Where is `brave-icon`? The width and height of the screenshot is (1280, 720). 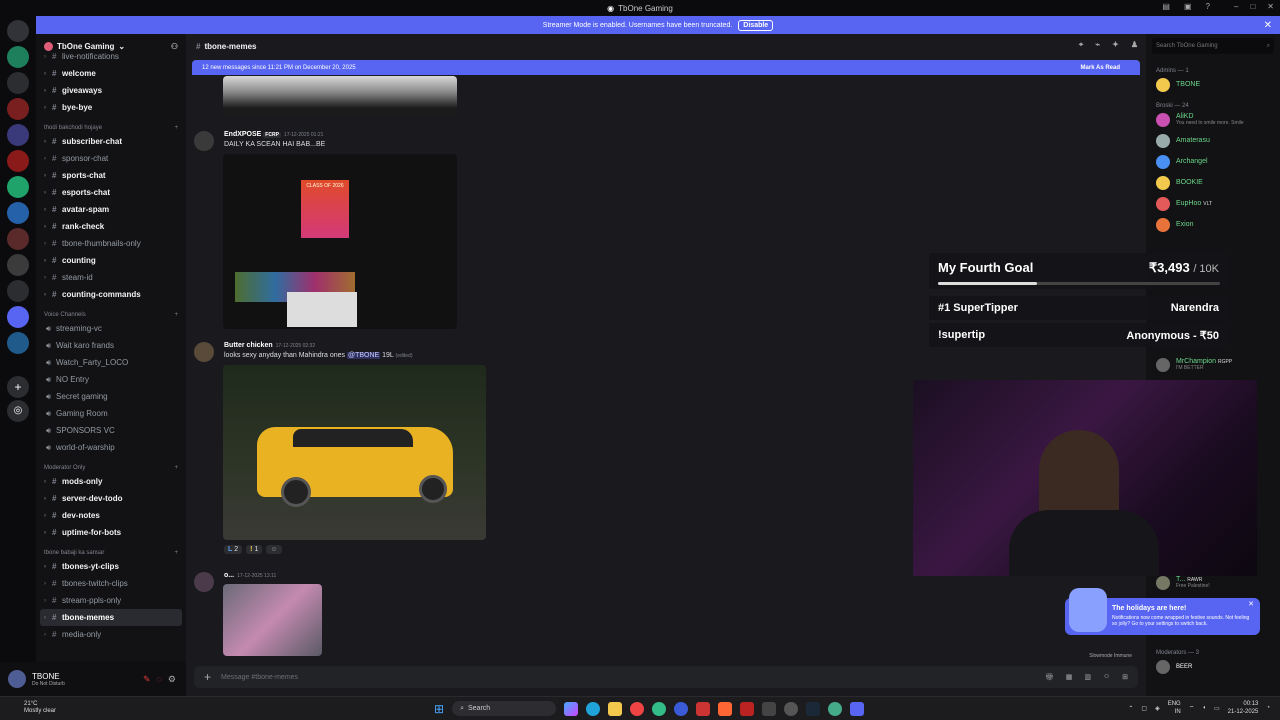
brave-icon is located at coordinates (725, 708).